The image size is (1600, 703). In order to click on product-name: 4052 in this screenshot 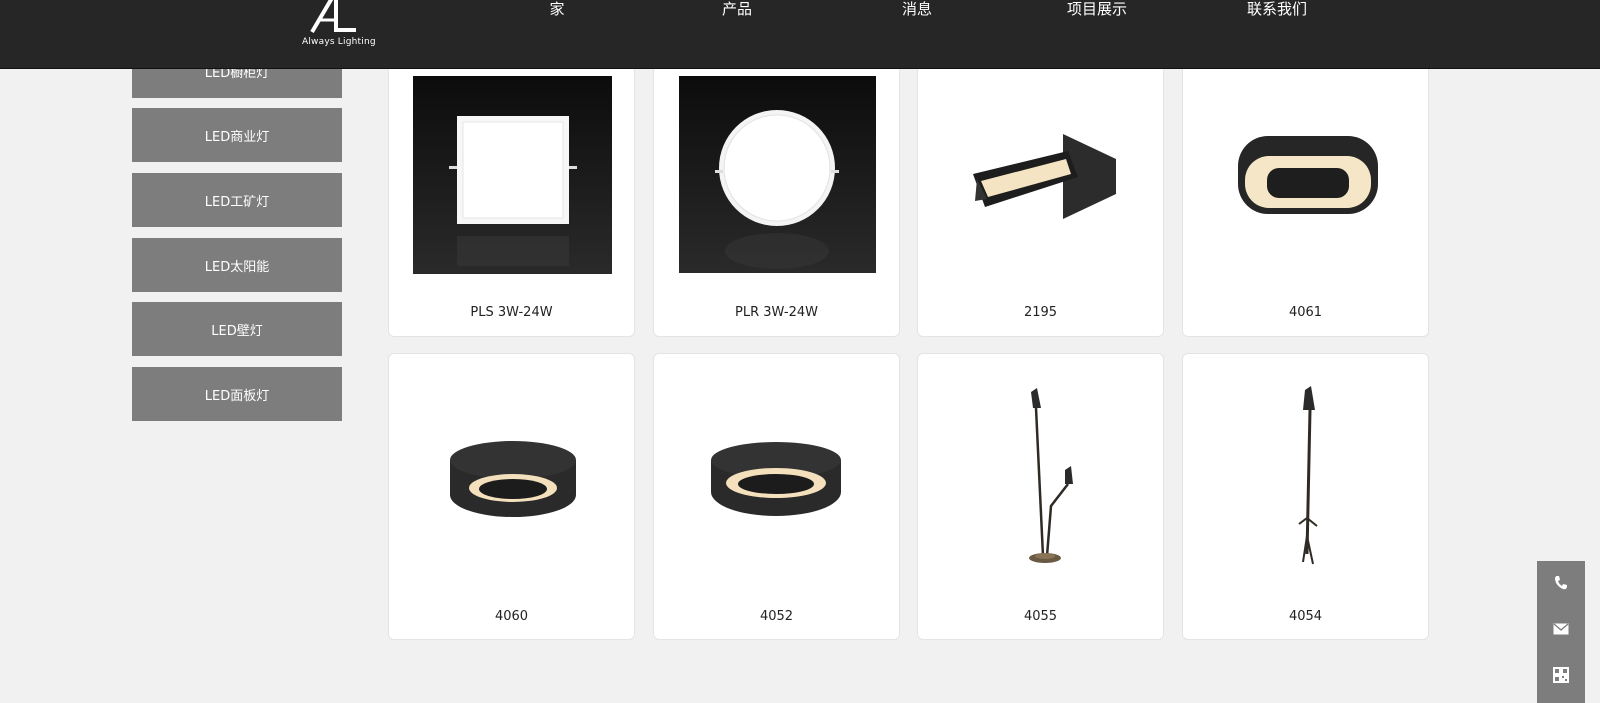, I will do `click(776, 616)`.